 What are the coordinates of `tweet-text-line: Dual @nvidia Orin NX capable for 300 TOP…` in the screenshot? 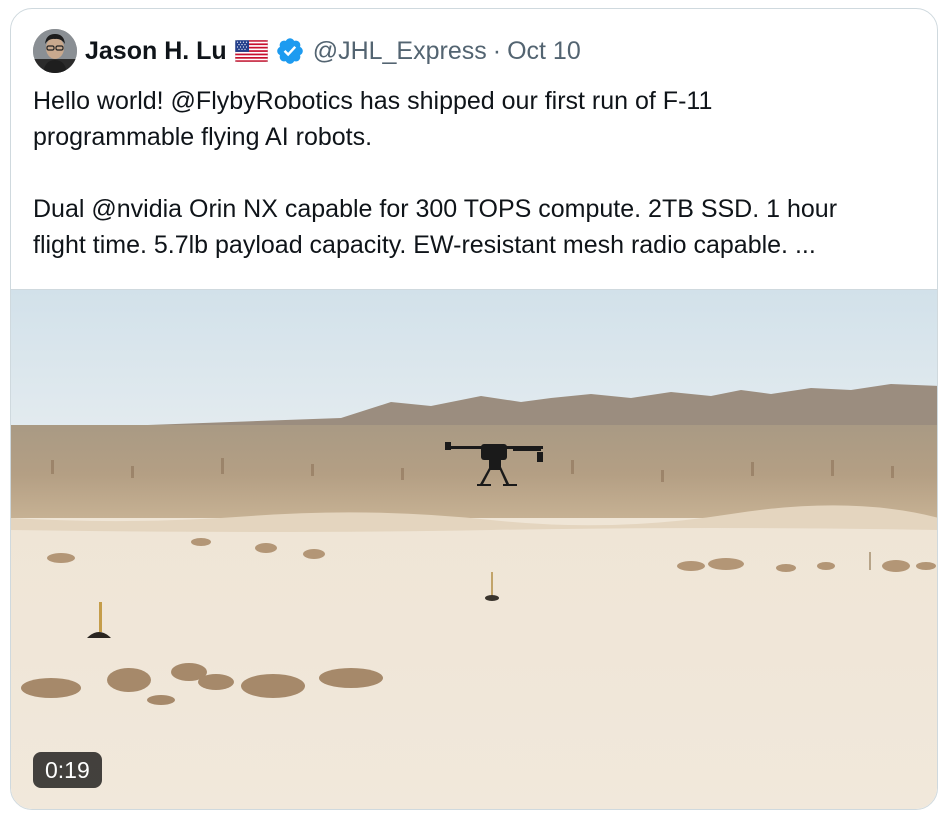 It's located at (435, 209).